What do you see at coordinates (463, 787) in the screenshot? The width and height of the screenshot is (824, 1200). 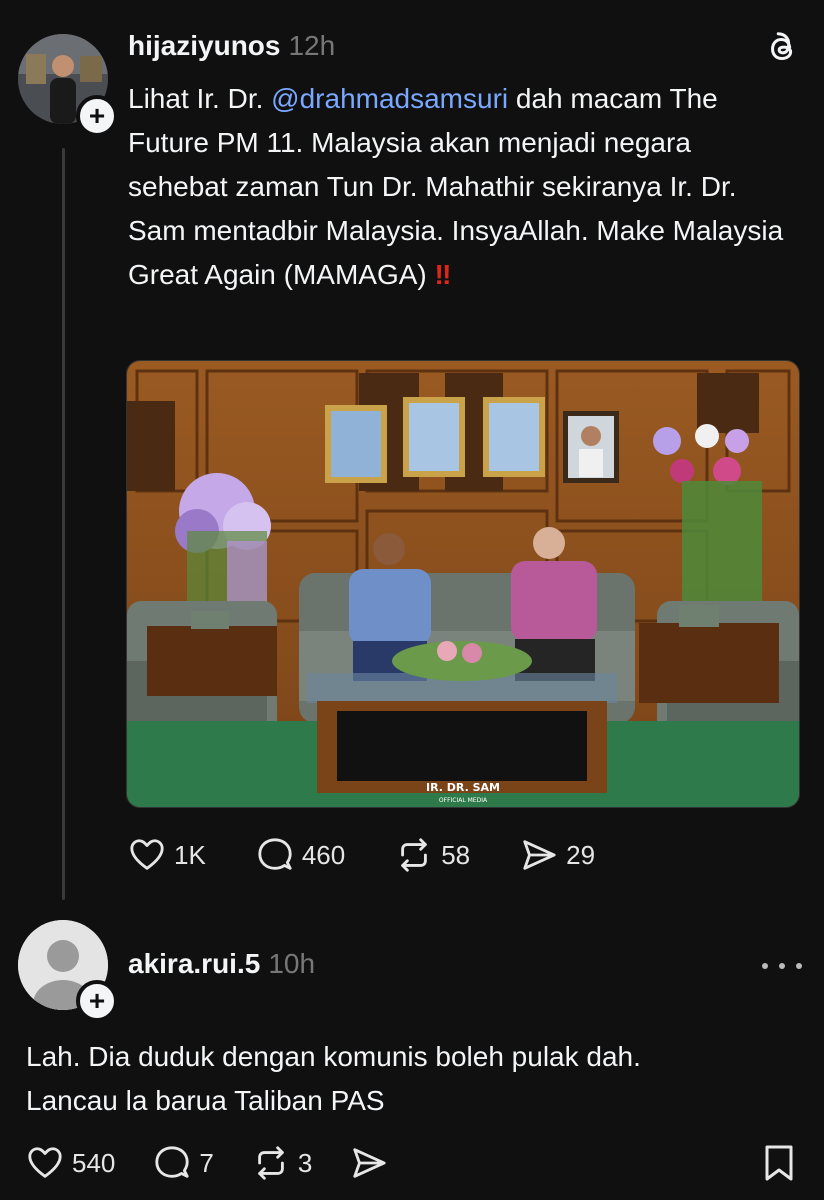 I see `image-watermark: IR. DR. SAM` at bounding box center [463, 787].